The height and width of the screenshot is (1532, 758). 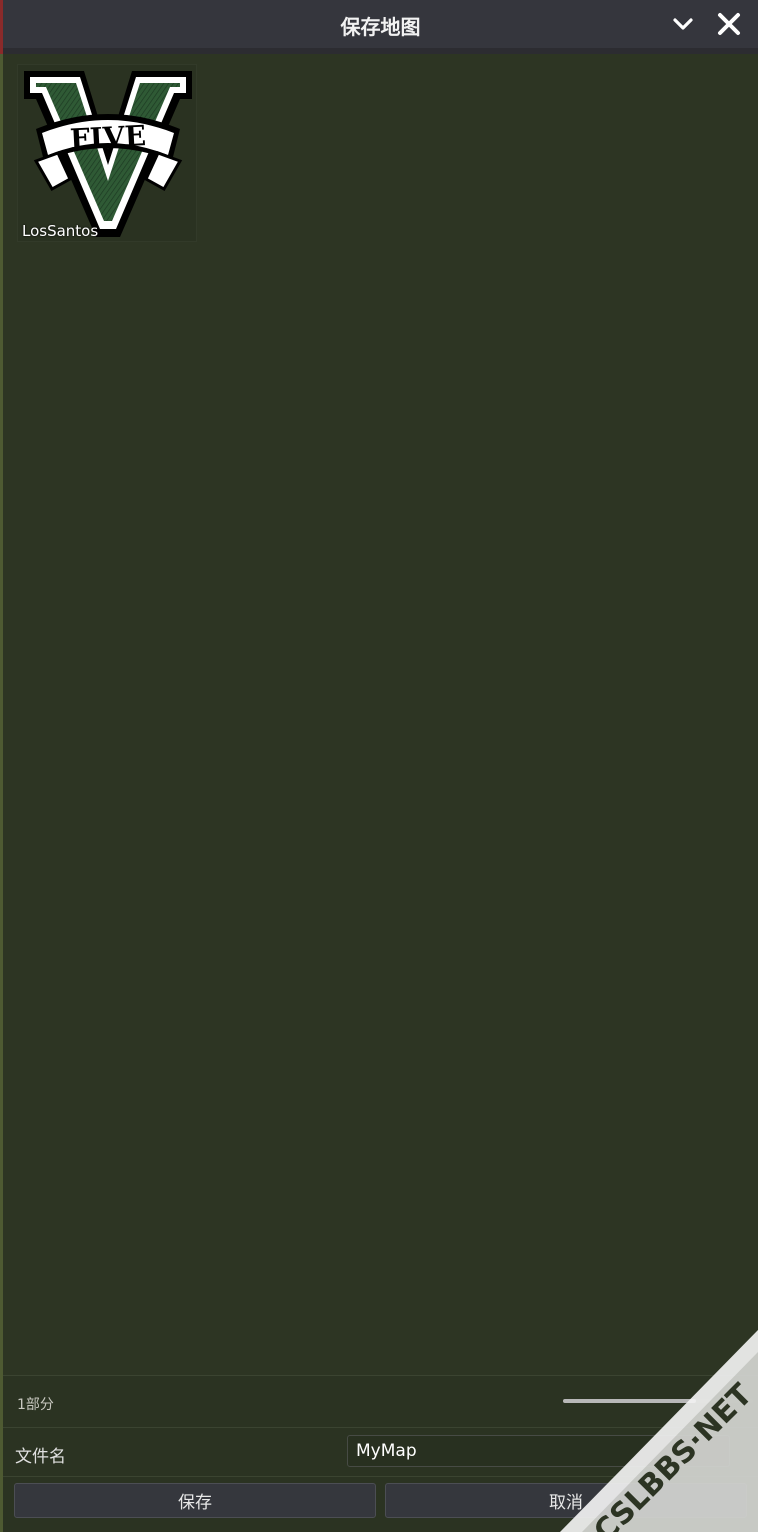 I want to click on titlebar: 保存地图, so click(x=380, y=27).